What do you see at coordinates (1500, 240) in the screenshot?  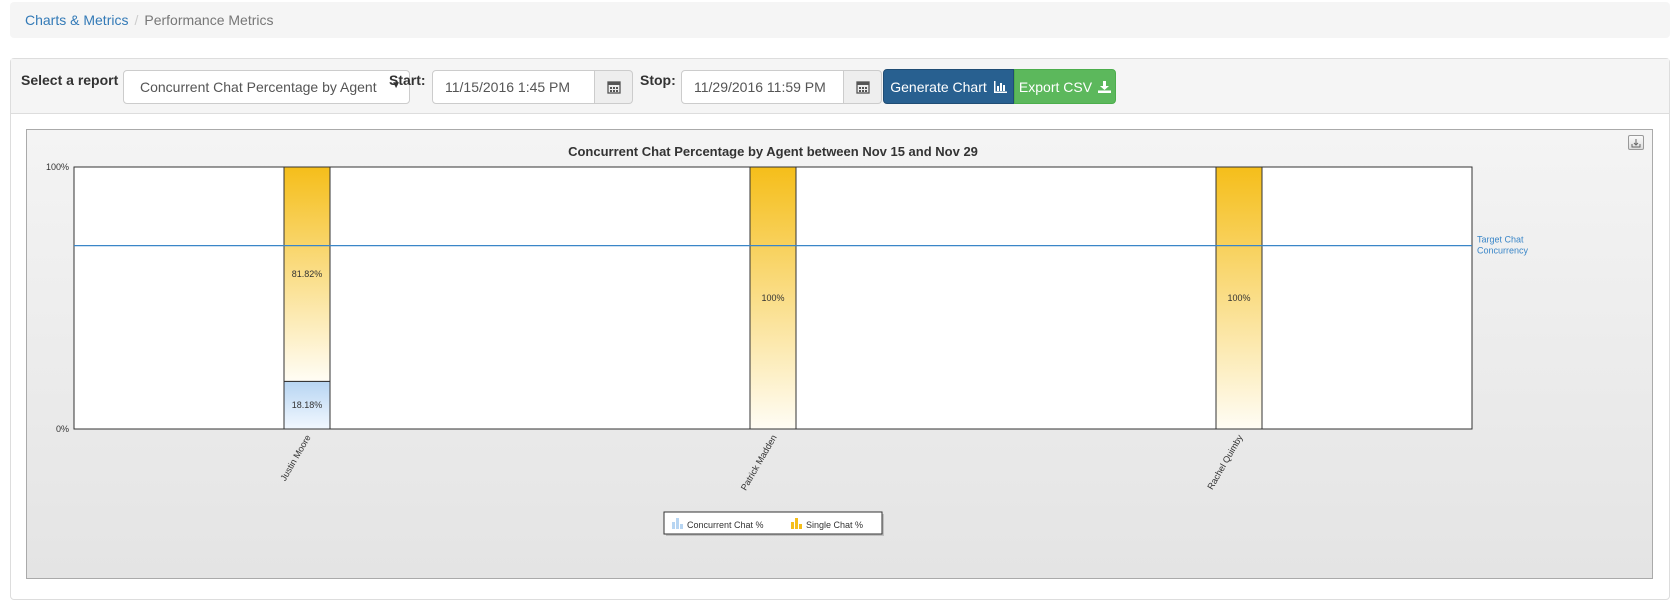 I see `target-line-label: Target Chat` at bounding box center [1500, 240].